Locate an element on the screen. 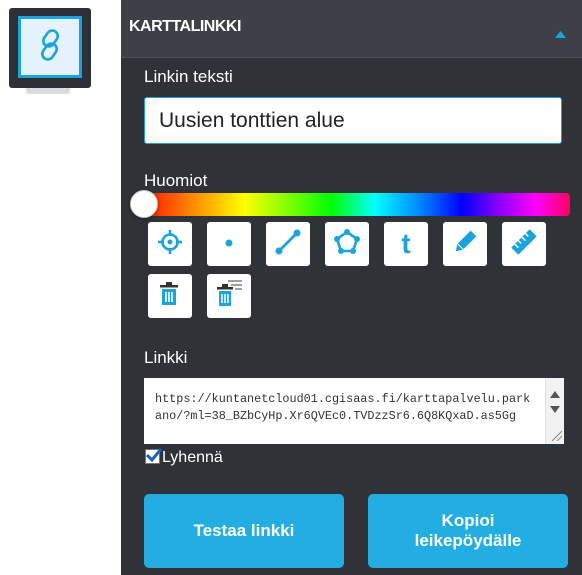 The width and height of the screenshot is (582, 575). ruler-tool-button is located at coordinates (524, 244).